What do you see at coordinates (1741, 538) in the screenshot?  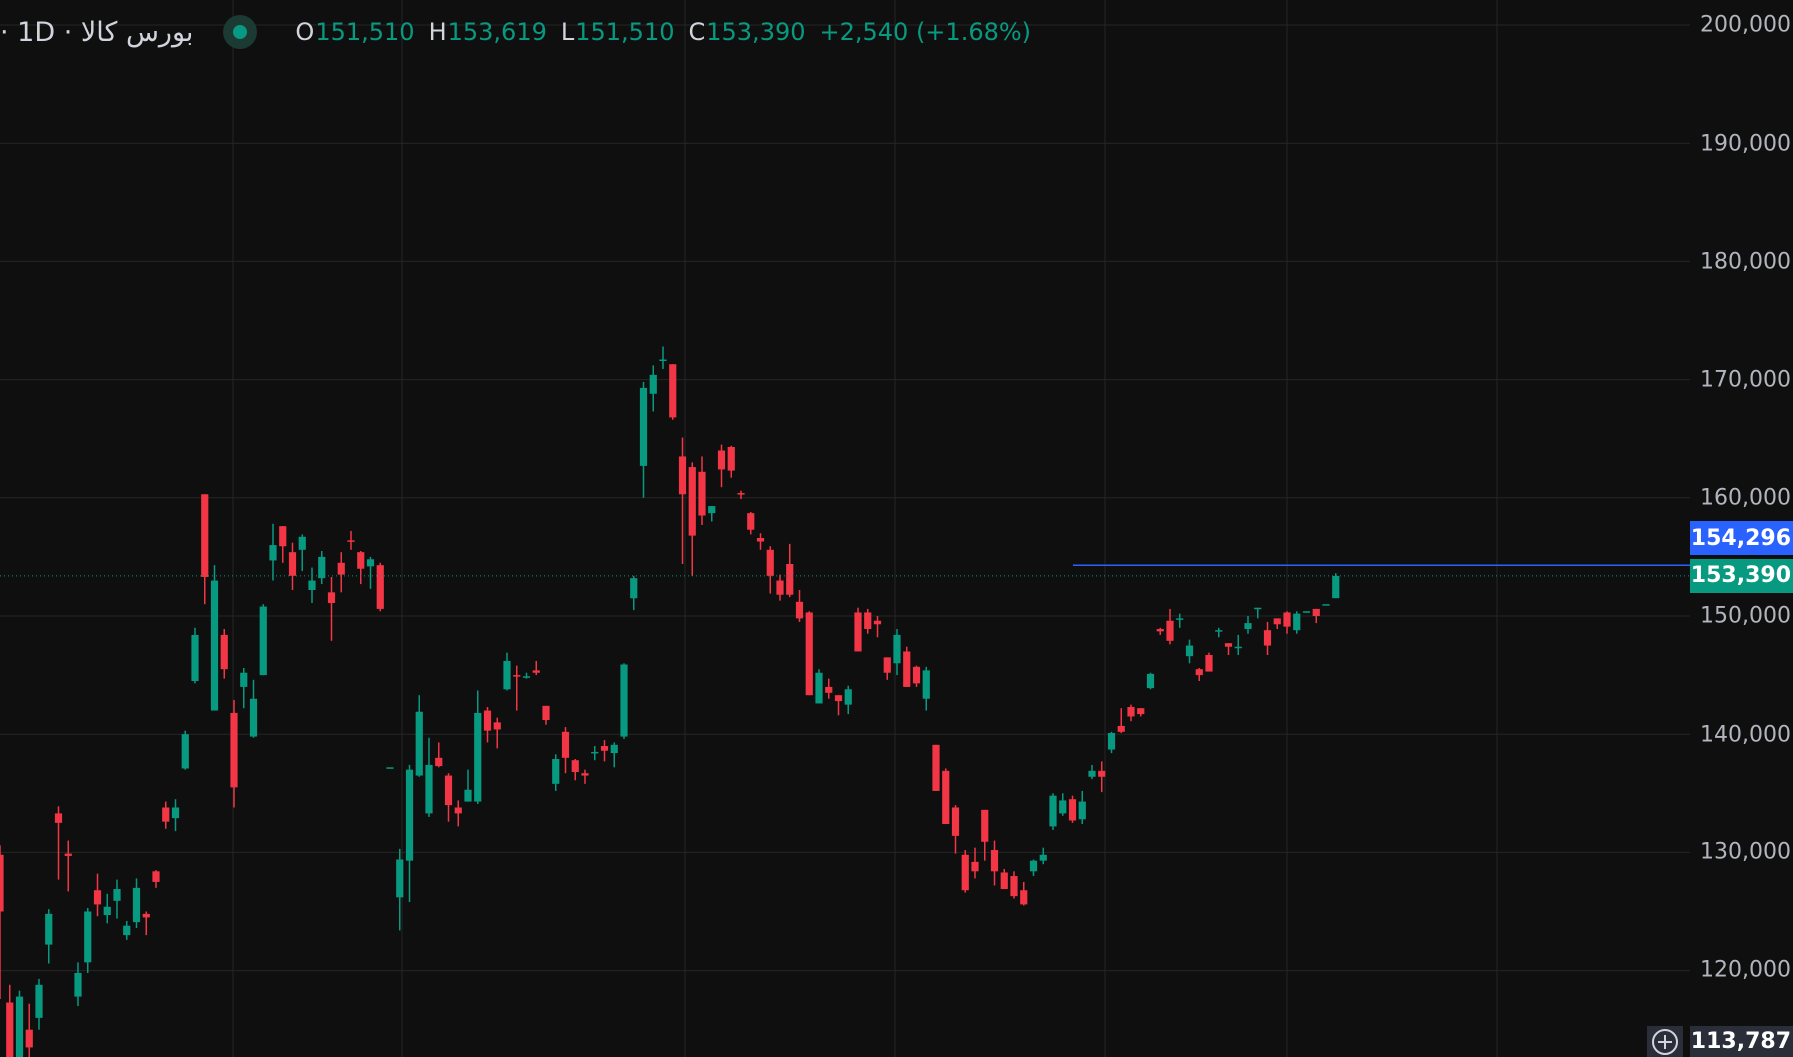 I see `horizontal-line-price-badge: 154,296` at bounding box center [1741, 538].